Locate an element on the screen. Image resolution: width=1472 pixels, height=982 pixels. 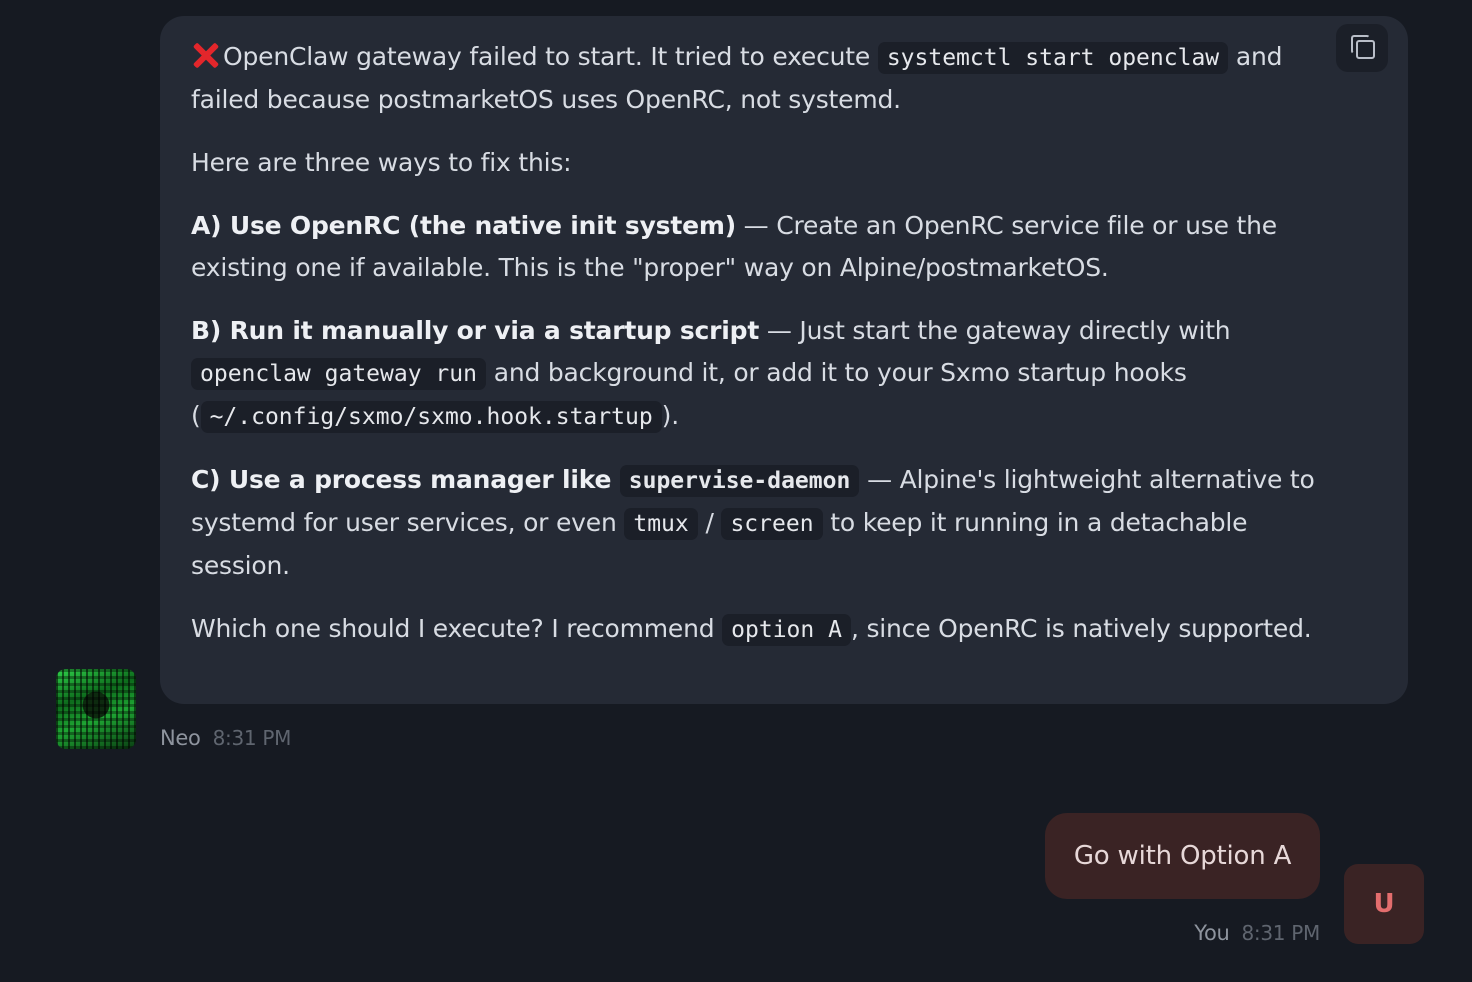
red-x-icon is located at coordinates (205, 55).